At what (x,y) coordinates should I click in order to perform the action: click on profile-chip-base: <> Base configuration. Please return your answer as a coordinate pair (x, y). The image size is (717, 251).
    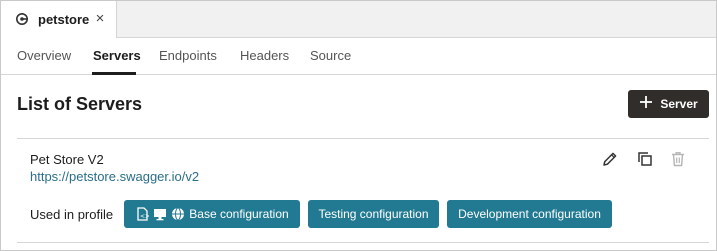
    Looking at the image, I should click on (212, 214).